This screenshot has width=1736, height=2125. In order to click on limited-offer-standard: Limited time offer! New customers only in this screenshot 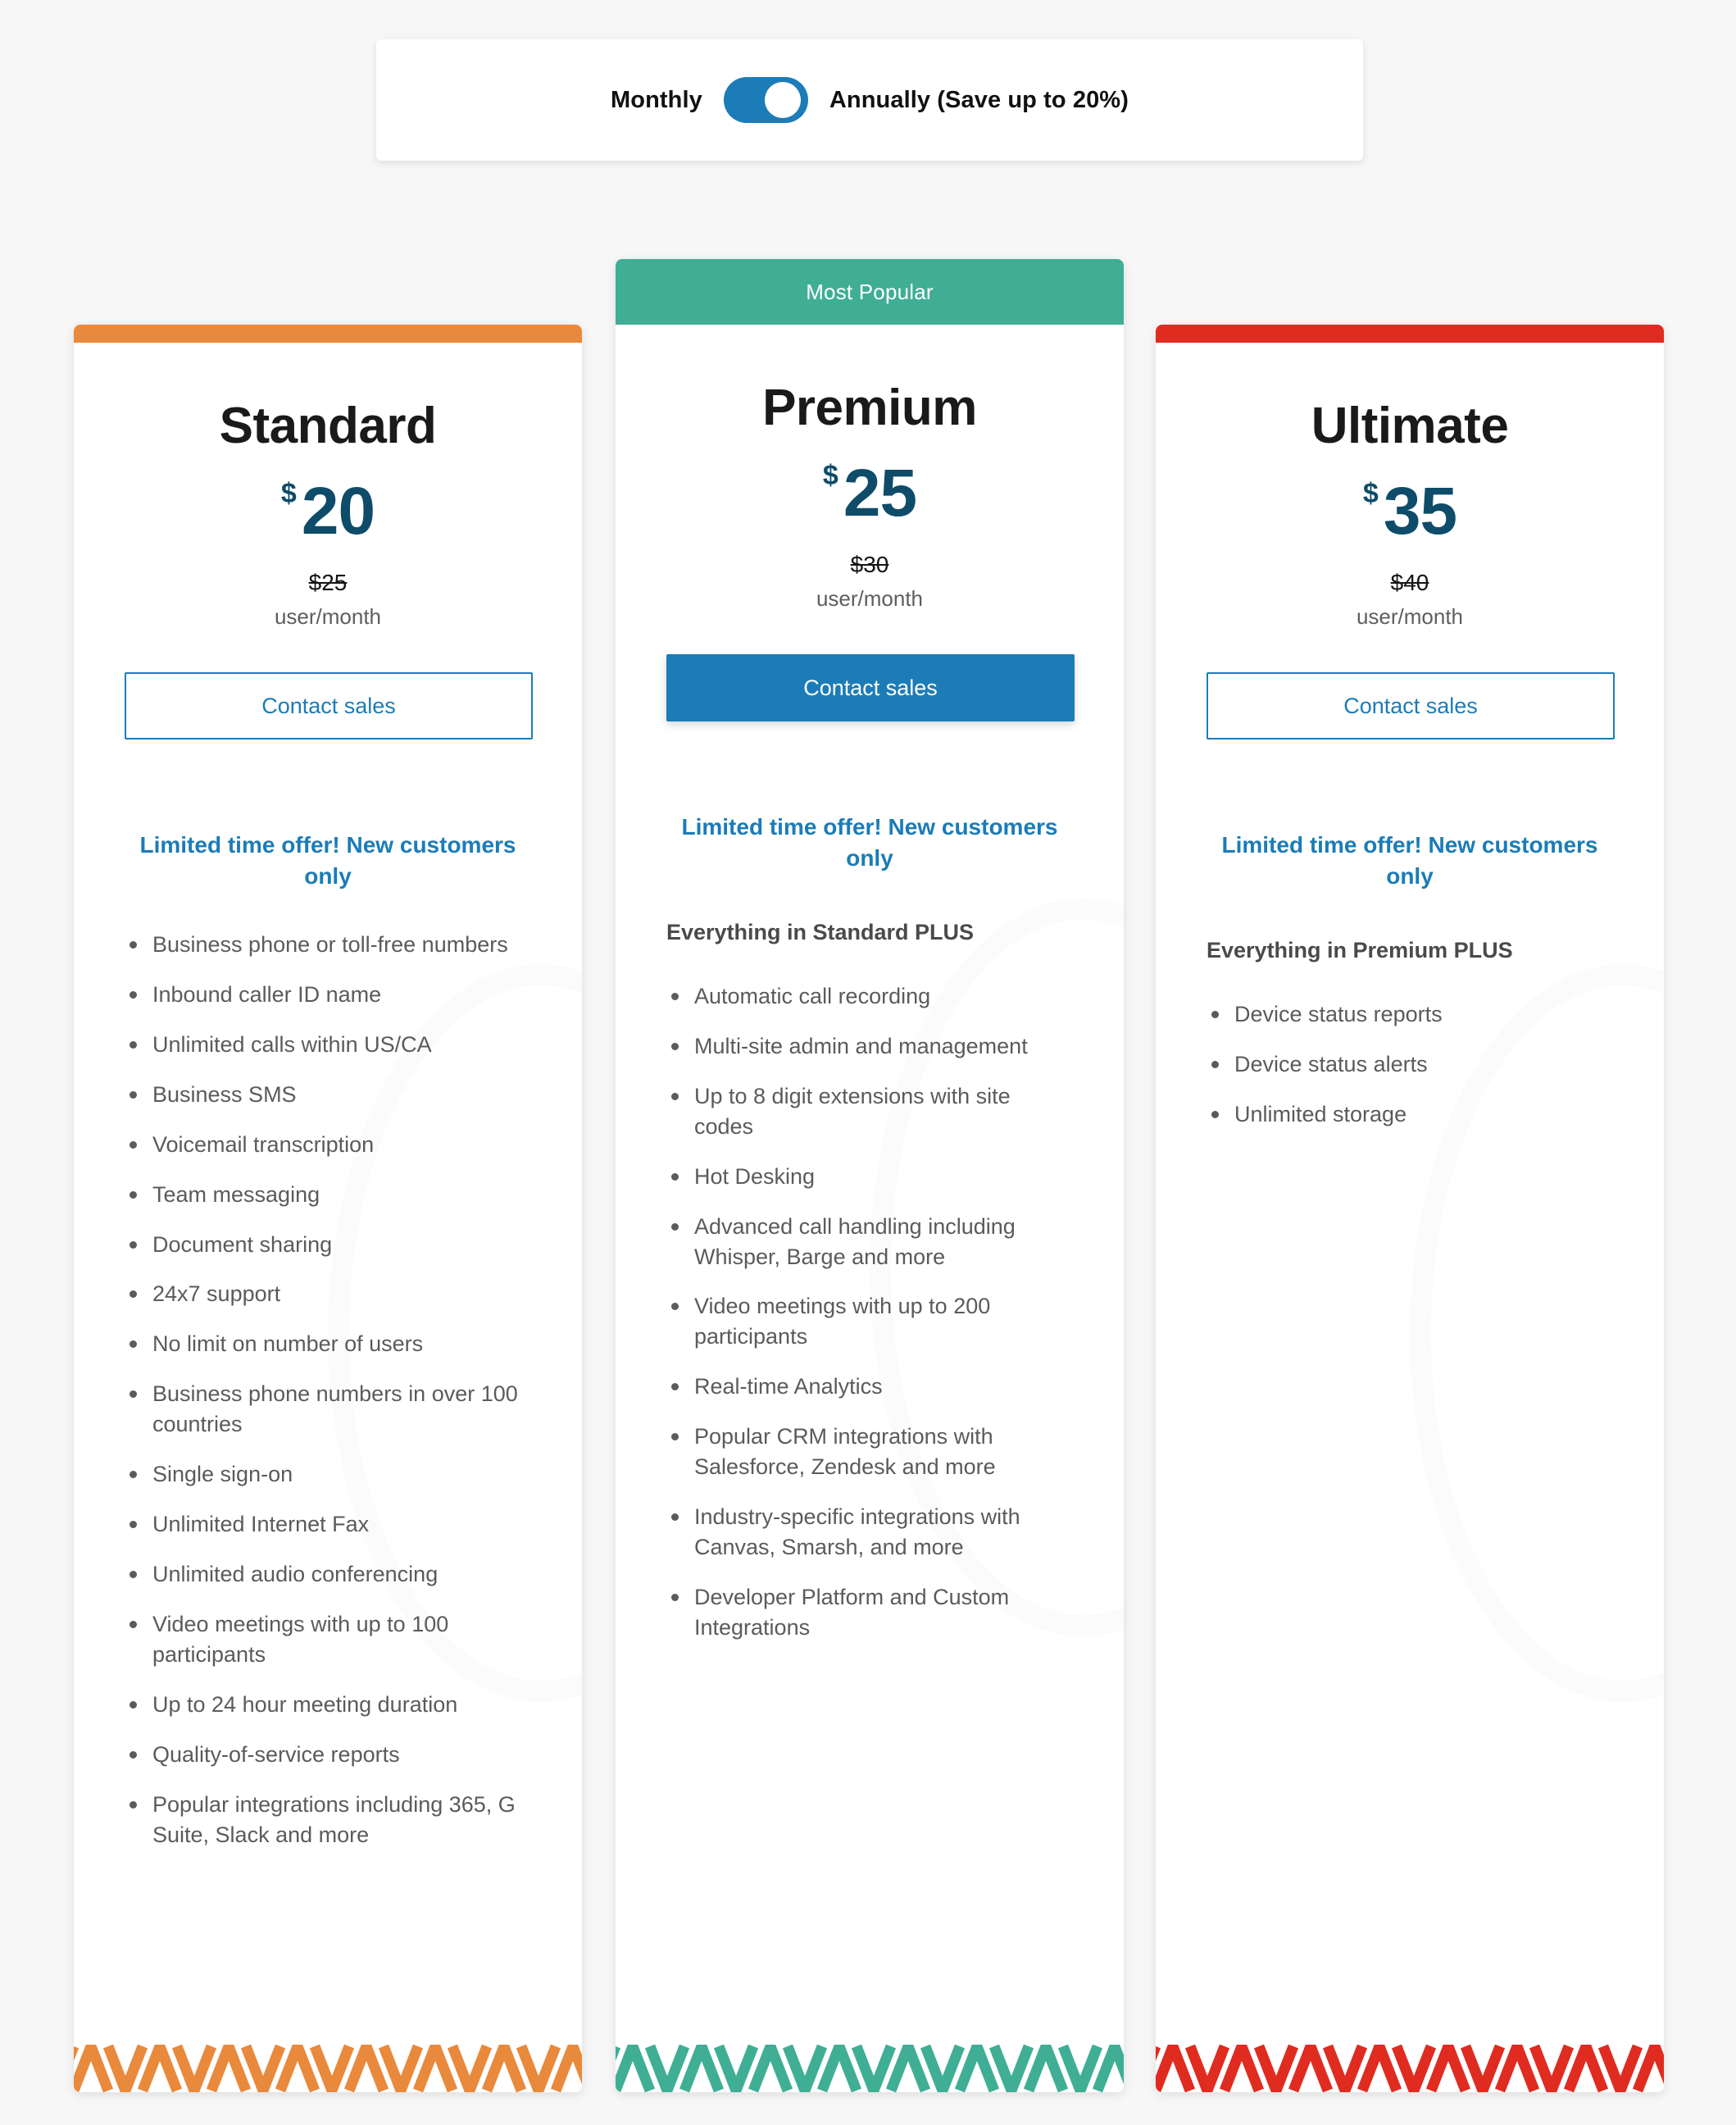, I will do `click(327, 860)`.